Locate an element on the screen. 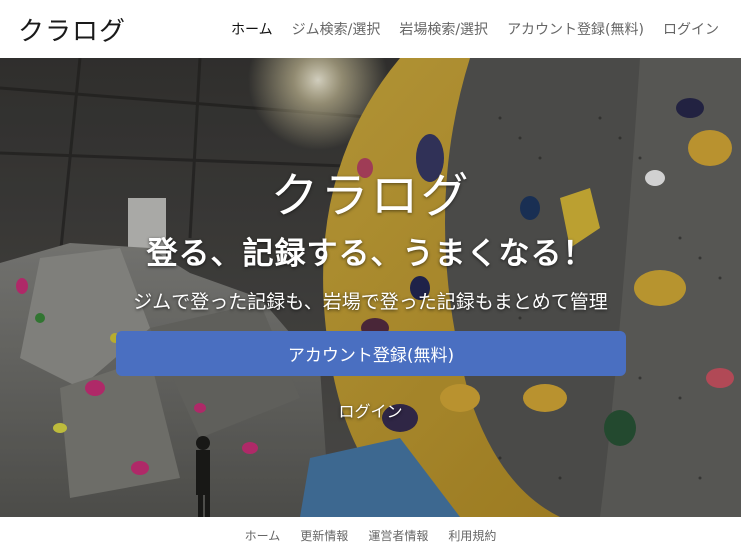 The image size is (741, 553). footer-link-home: ホーム is located at coordinates (263, 535).